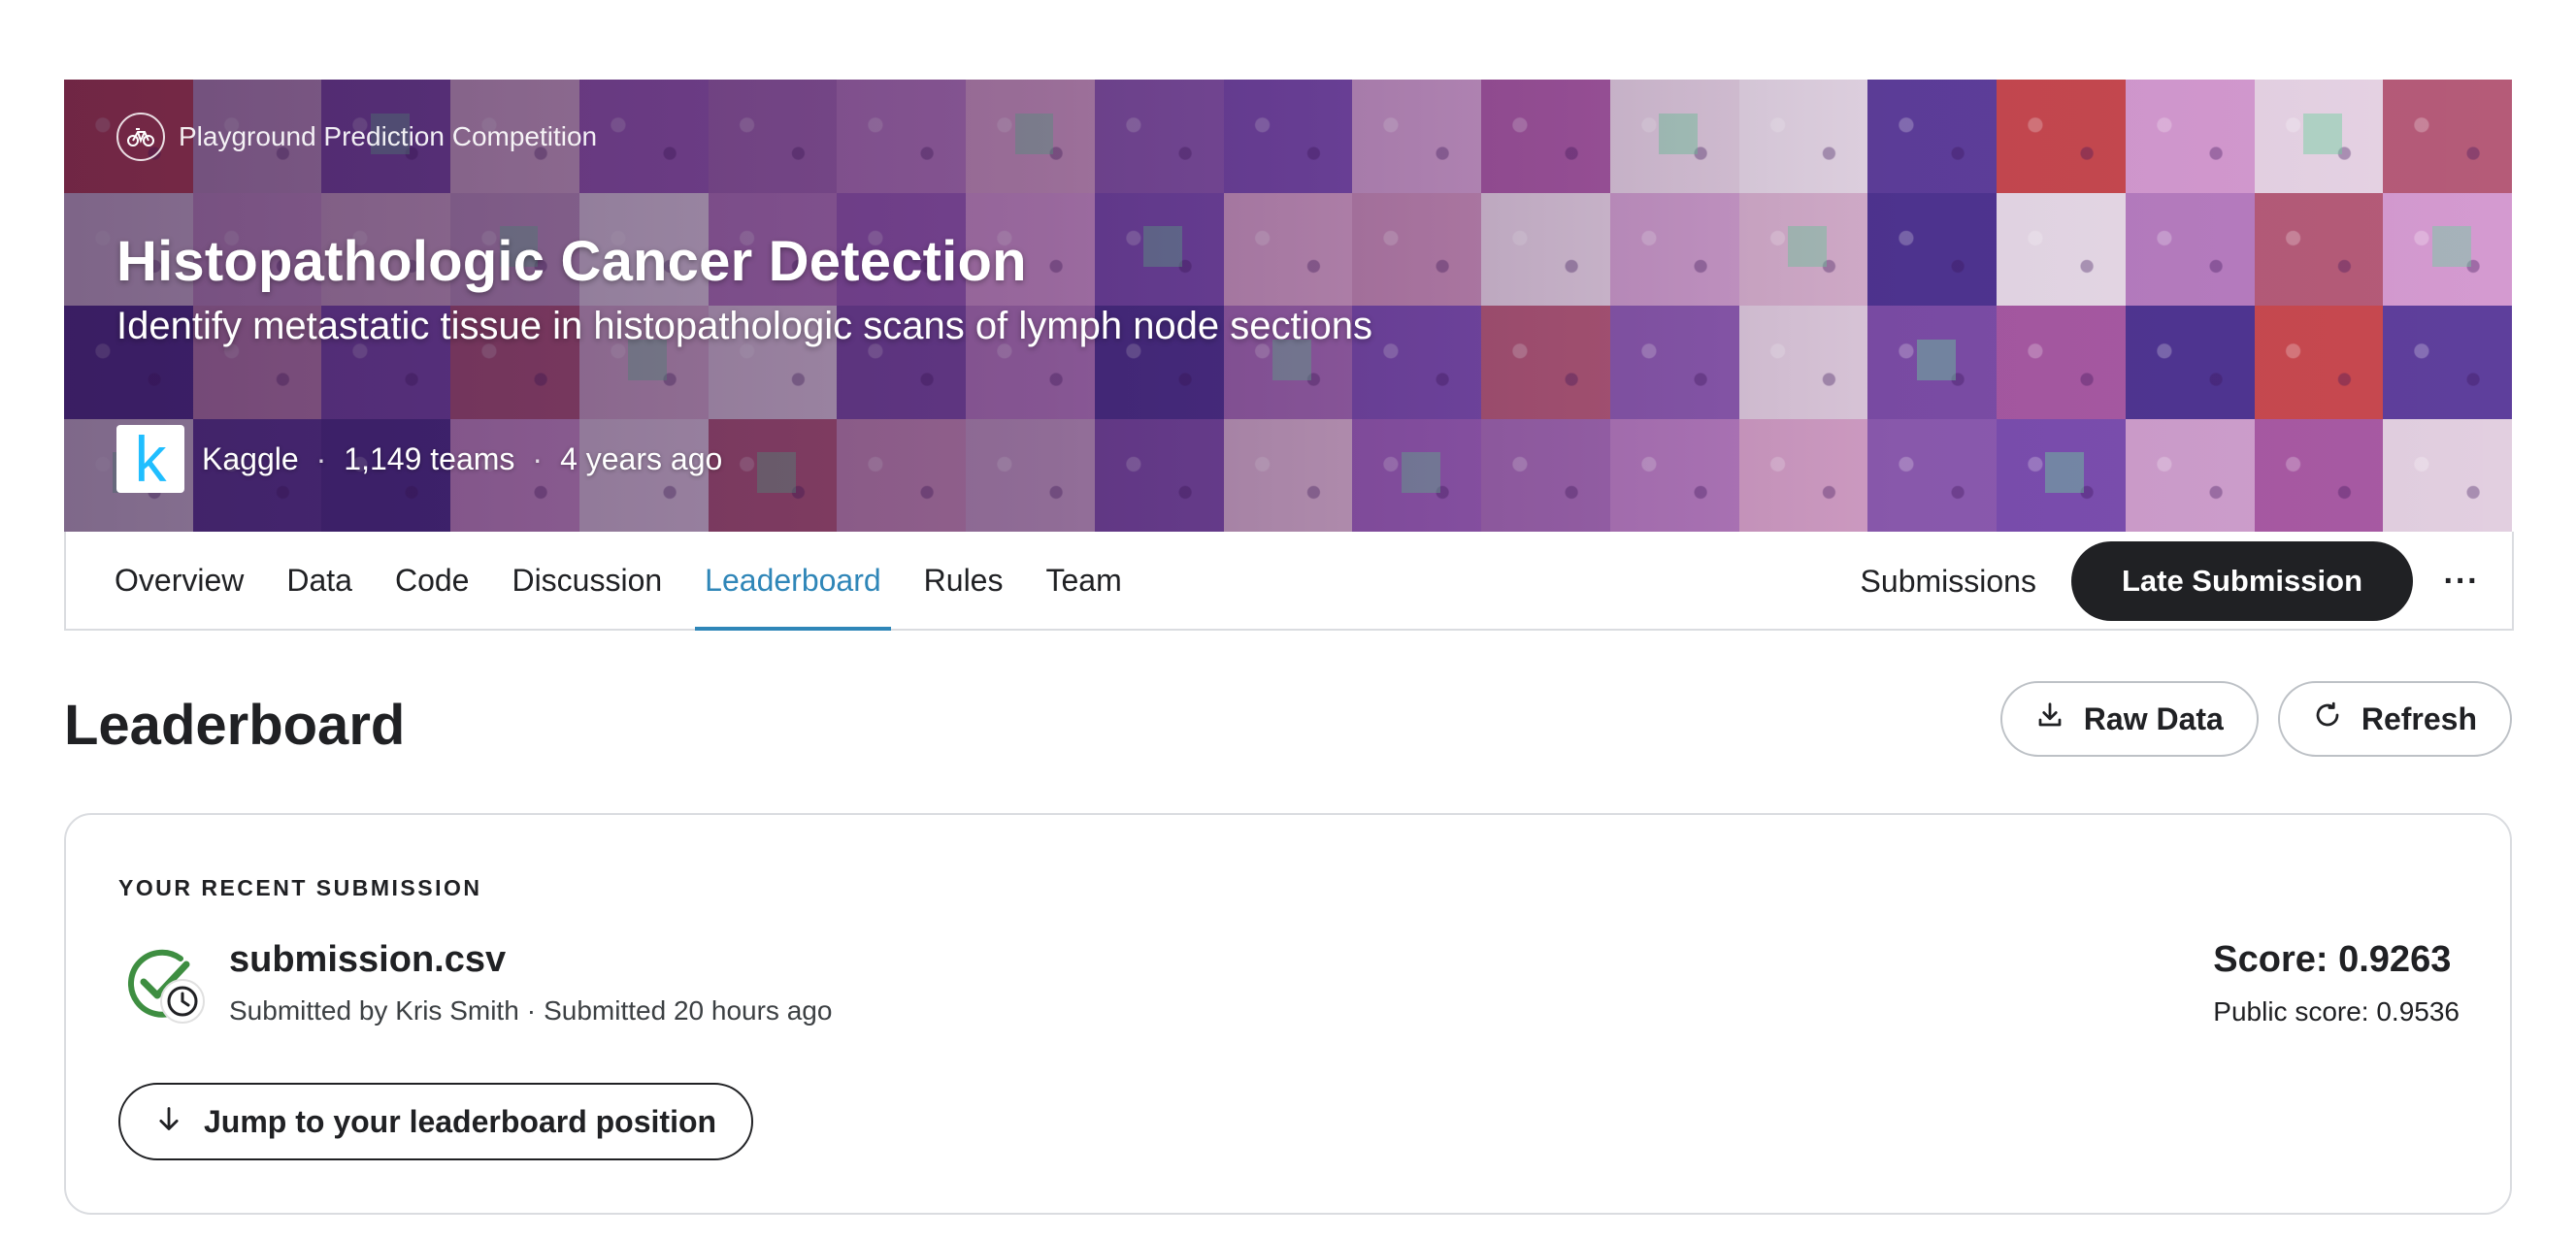 The image size is (2576, 1238). Describe the element at coordinates (641, 458) in the screenshot. I see `competition-age: 4 years ago` at that location.